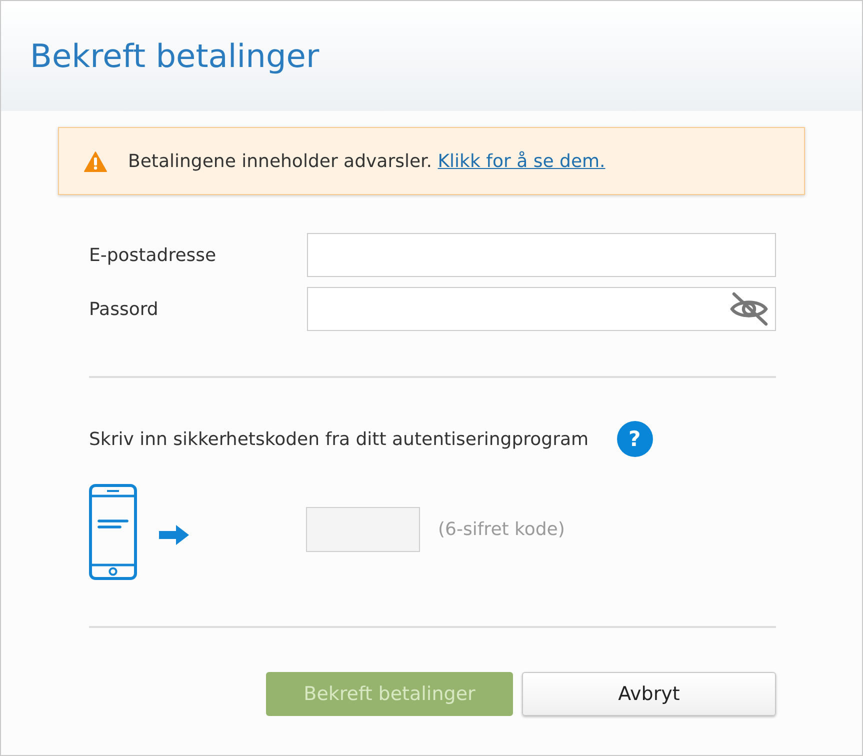 The height and width of the screenshot is (756, 863). I want to click on warning-message: Betalingene inneholder advarsler. Klikk for å se dem., so click(367, 161).